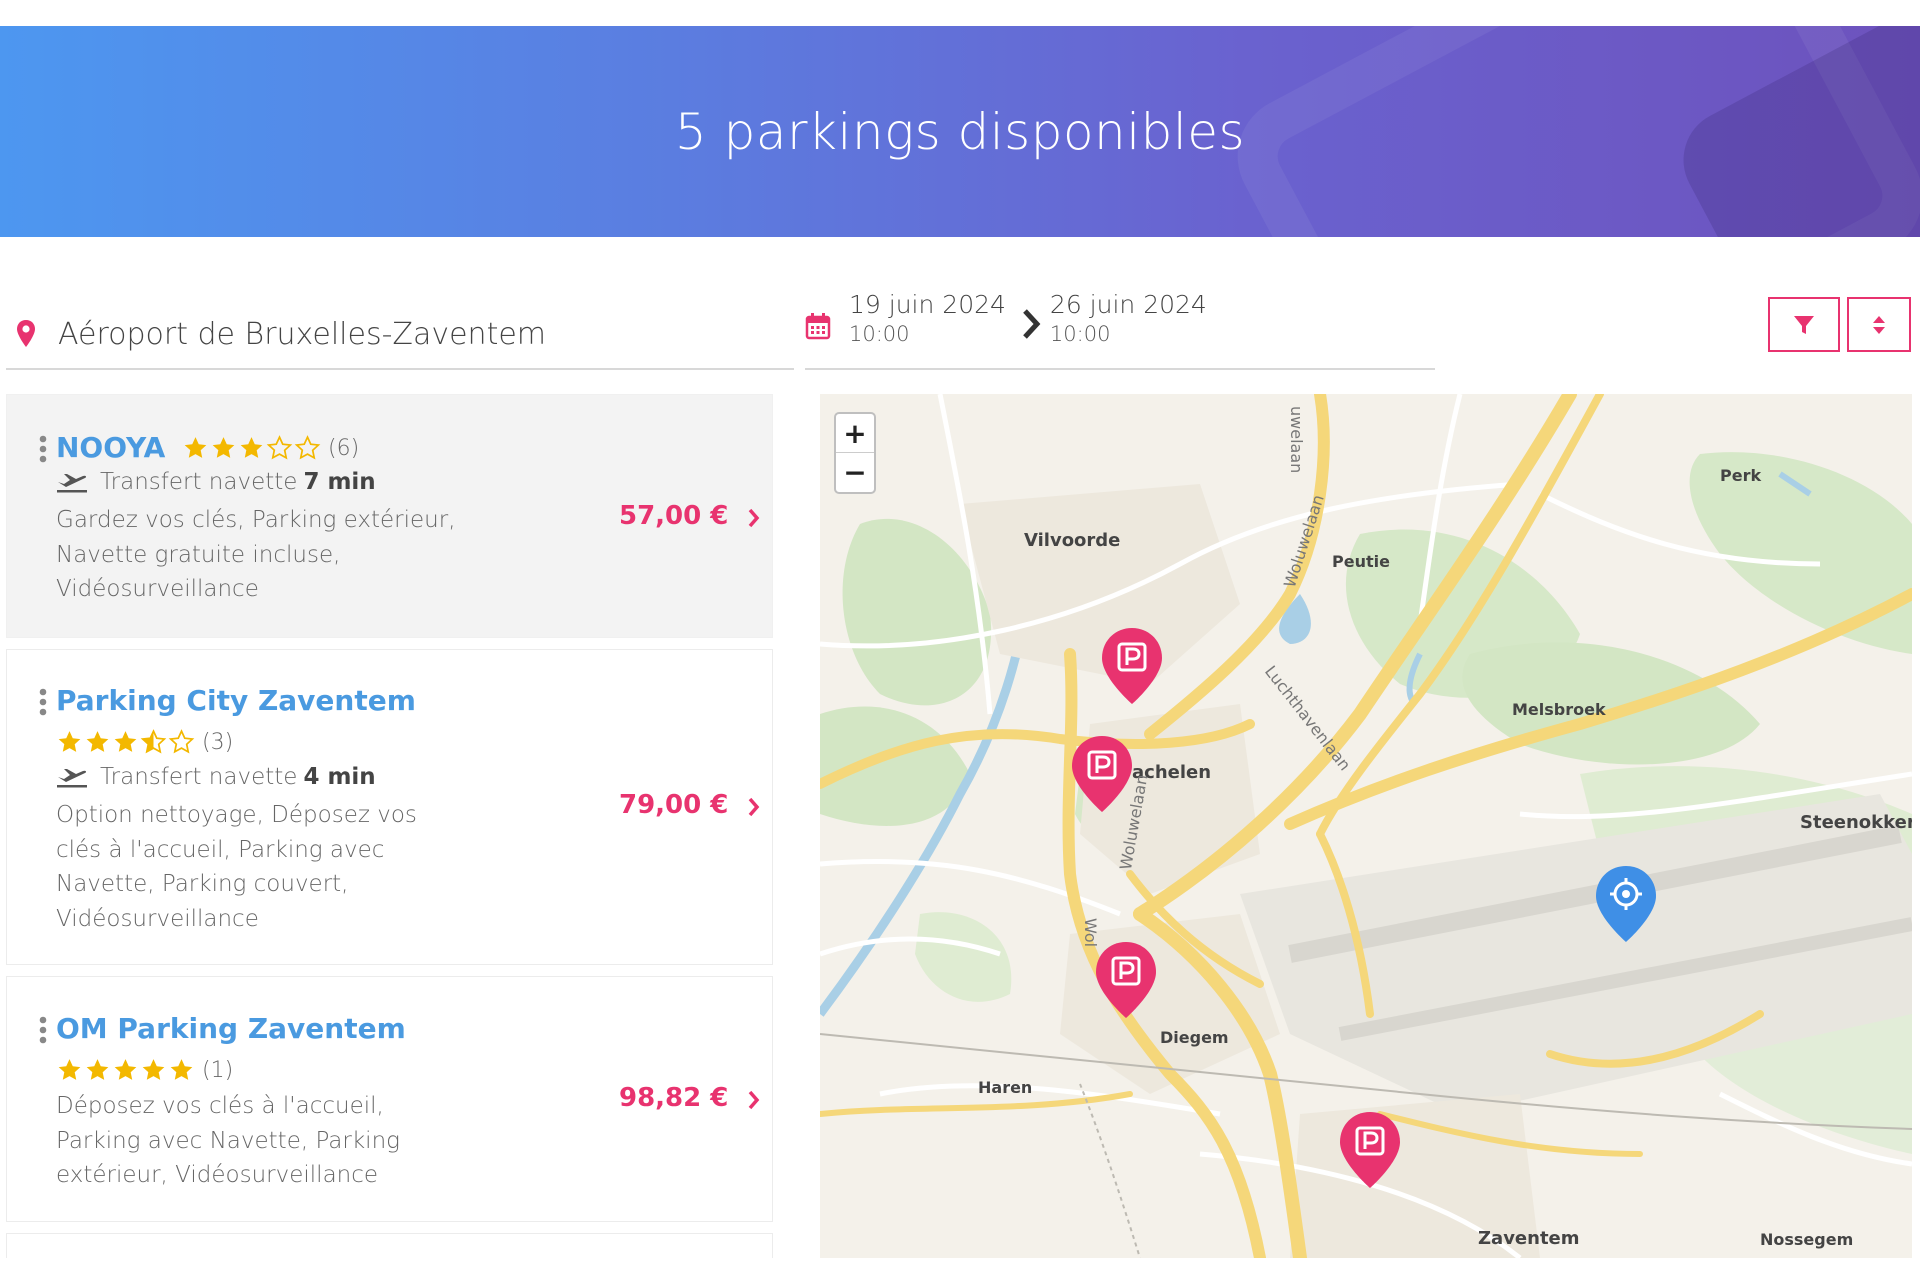 The height and width of the screenshot is (1285, 1920). I want to click on review-count: (1), so click(218, 1070).